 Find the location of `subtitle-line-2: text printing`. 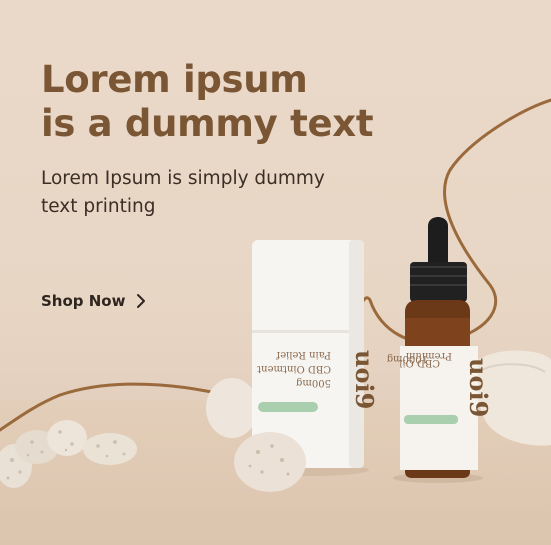

subtitle-line-2: text printing is located at coordinates (98, 206).